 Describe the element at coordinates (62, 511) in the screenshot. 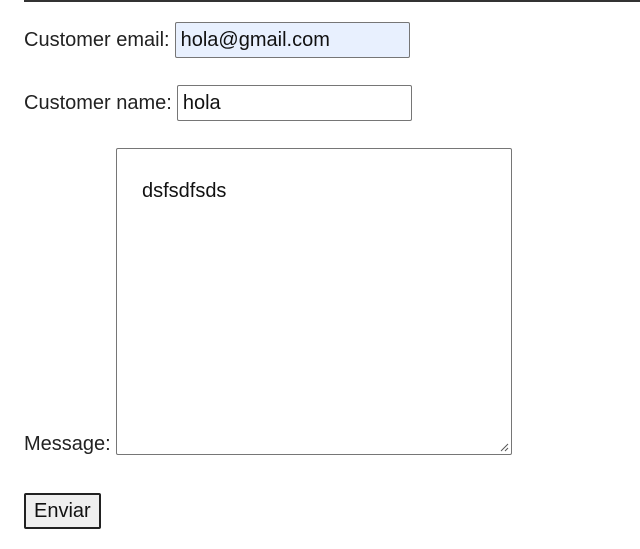

I see `submit-button: Enviar` at that location.